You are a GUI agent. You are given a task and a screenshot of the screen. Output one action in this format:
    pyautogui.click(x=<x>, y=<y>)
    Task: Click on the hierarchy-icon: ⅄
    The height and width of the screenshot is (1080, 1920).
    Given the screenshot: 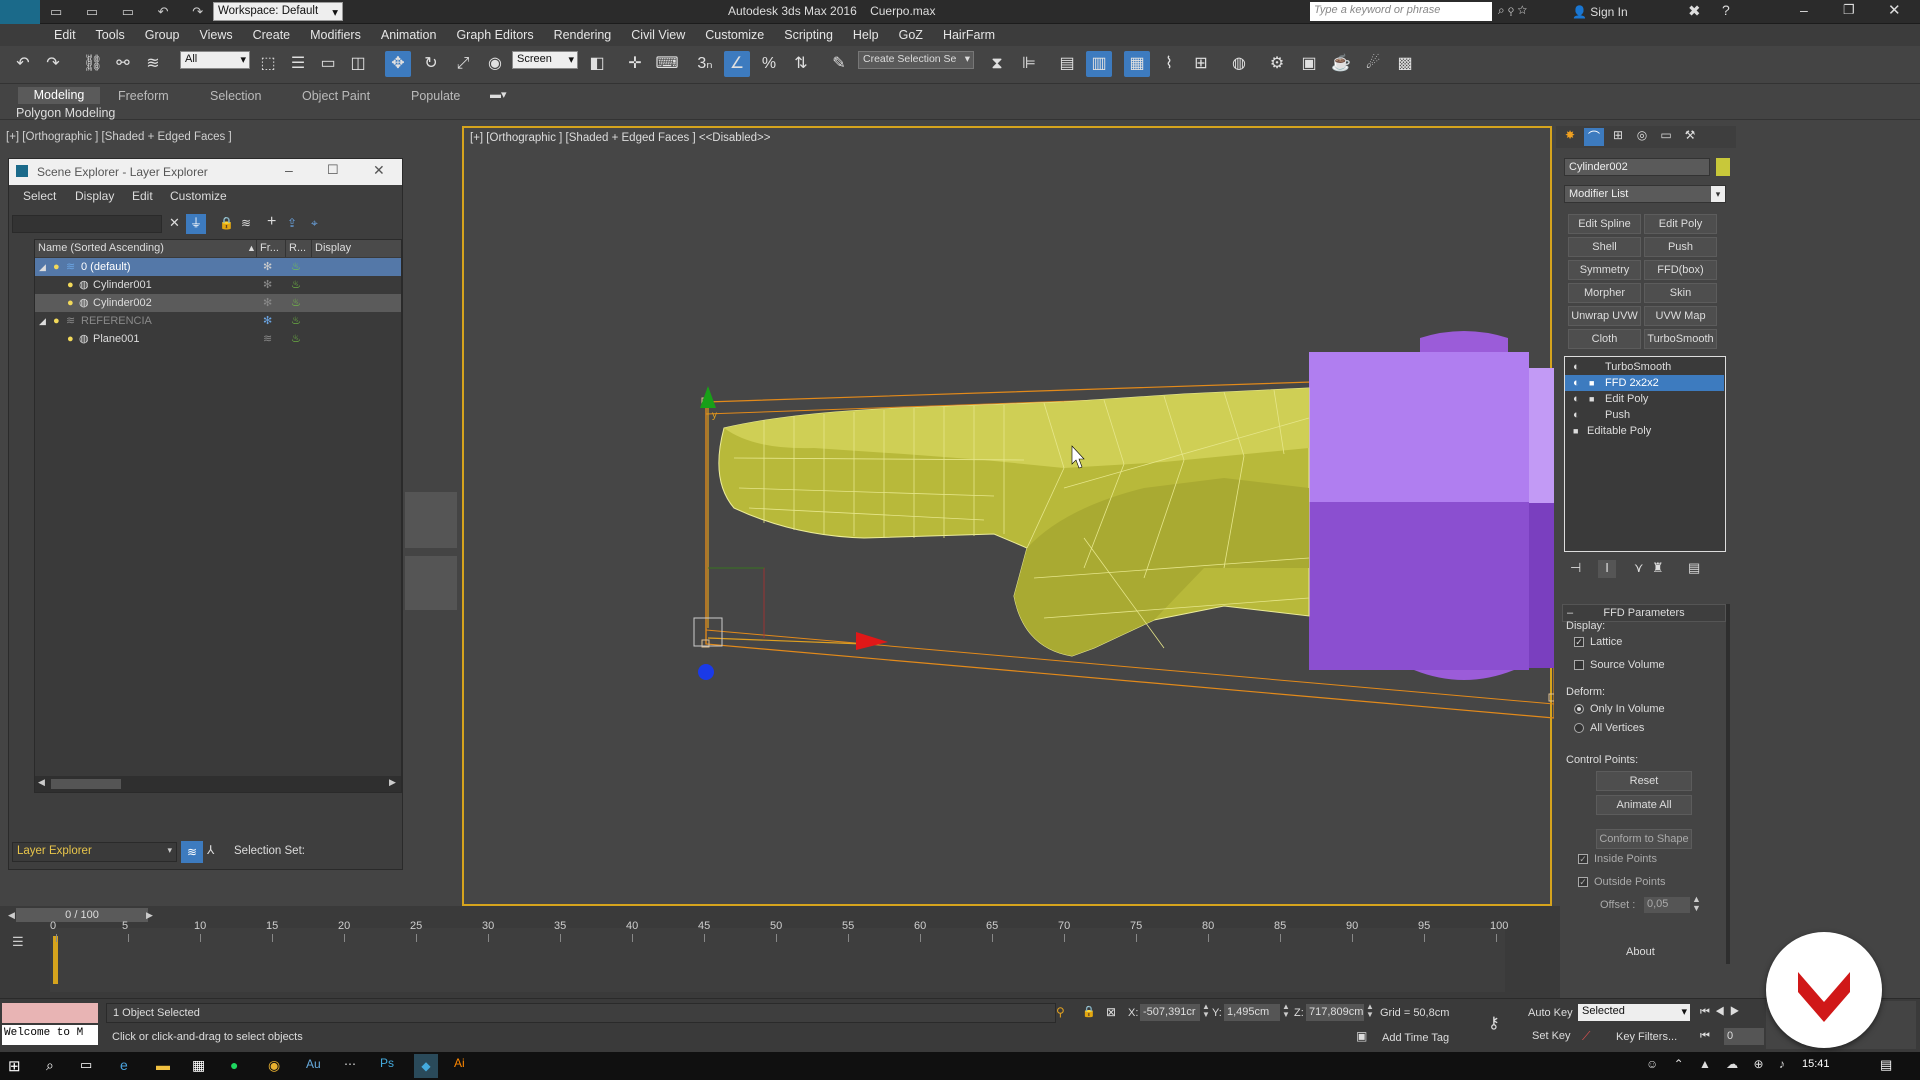 What is the action you would take?
    pyautogui.click(x=210, y=850)
    